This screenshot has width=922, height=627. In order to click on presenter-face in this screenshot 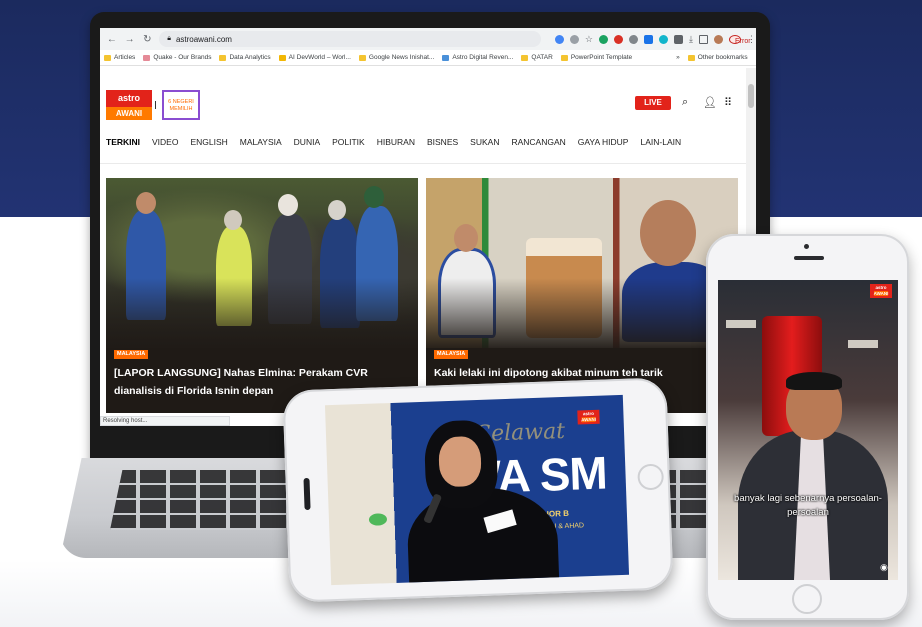, I will do `click(460, 461)`.